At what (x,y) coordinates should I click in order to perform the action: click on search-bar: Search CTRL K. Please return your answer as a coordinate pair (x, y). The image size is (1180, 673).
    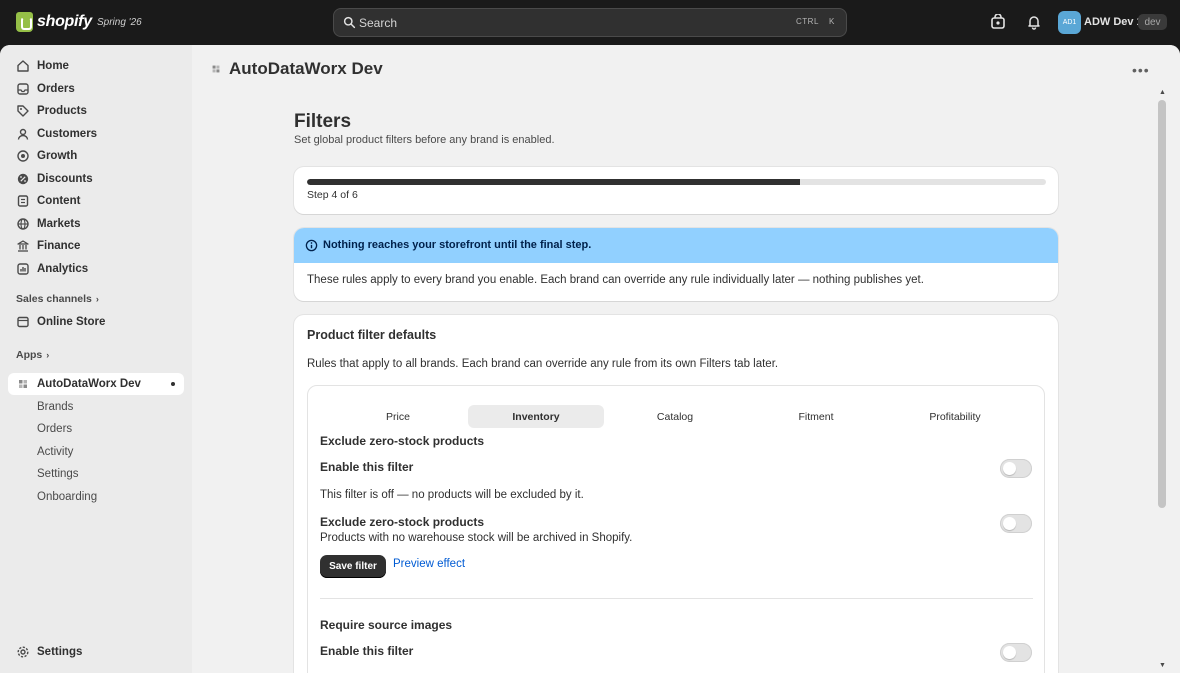
    Looking at the image, I should click on (590, 22).